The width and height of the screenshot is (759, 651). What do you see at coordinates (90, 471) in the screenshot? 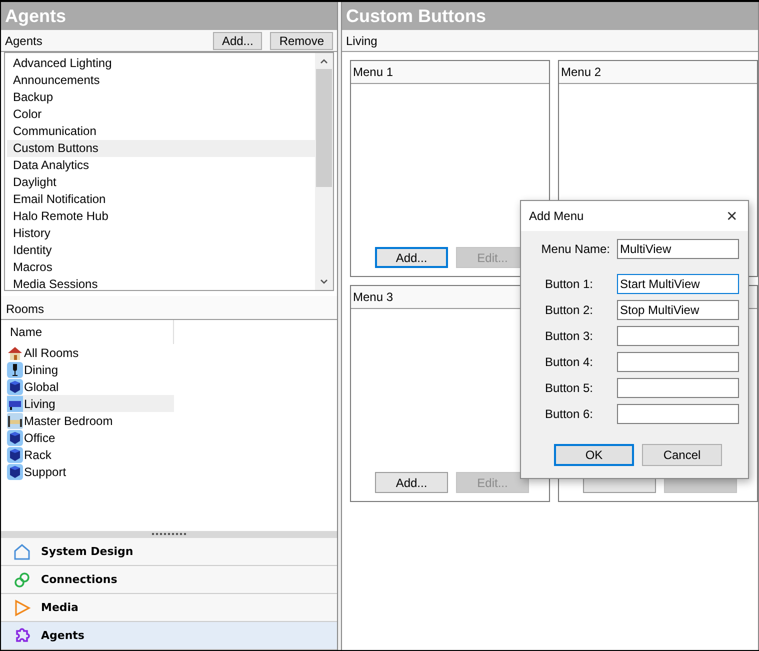
I see `room-item: Support` at bounding box center [90, 471].